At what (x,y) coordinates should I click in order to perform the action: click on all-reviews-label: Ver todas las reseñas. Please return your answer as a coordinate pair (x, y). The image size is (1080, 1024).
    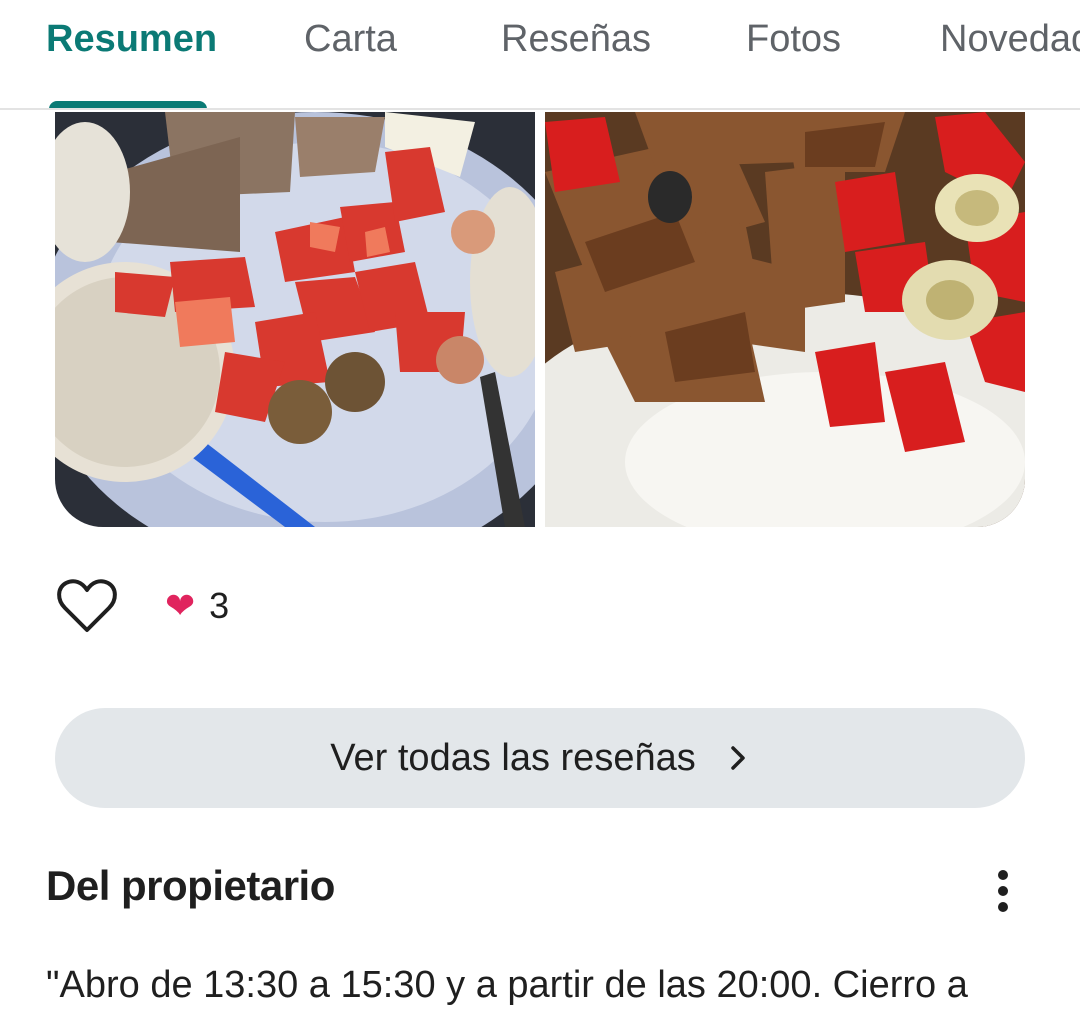
    Looking at the image, I should click on (513, 757).